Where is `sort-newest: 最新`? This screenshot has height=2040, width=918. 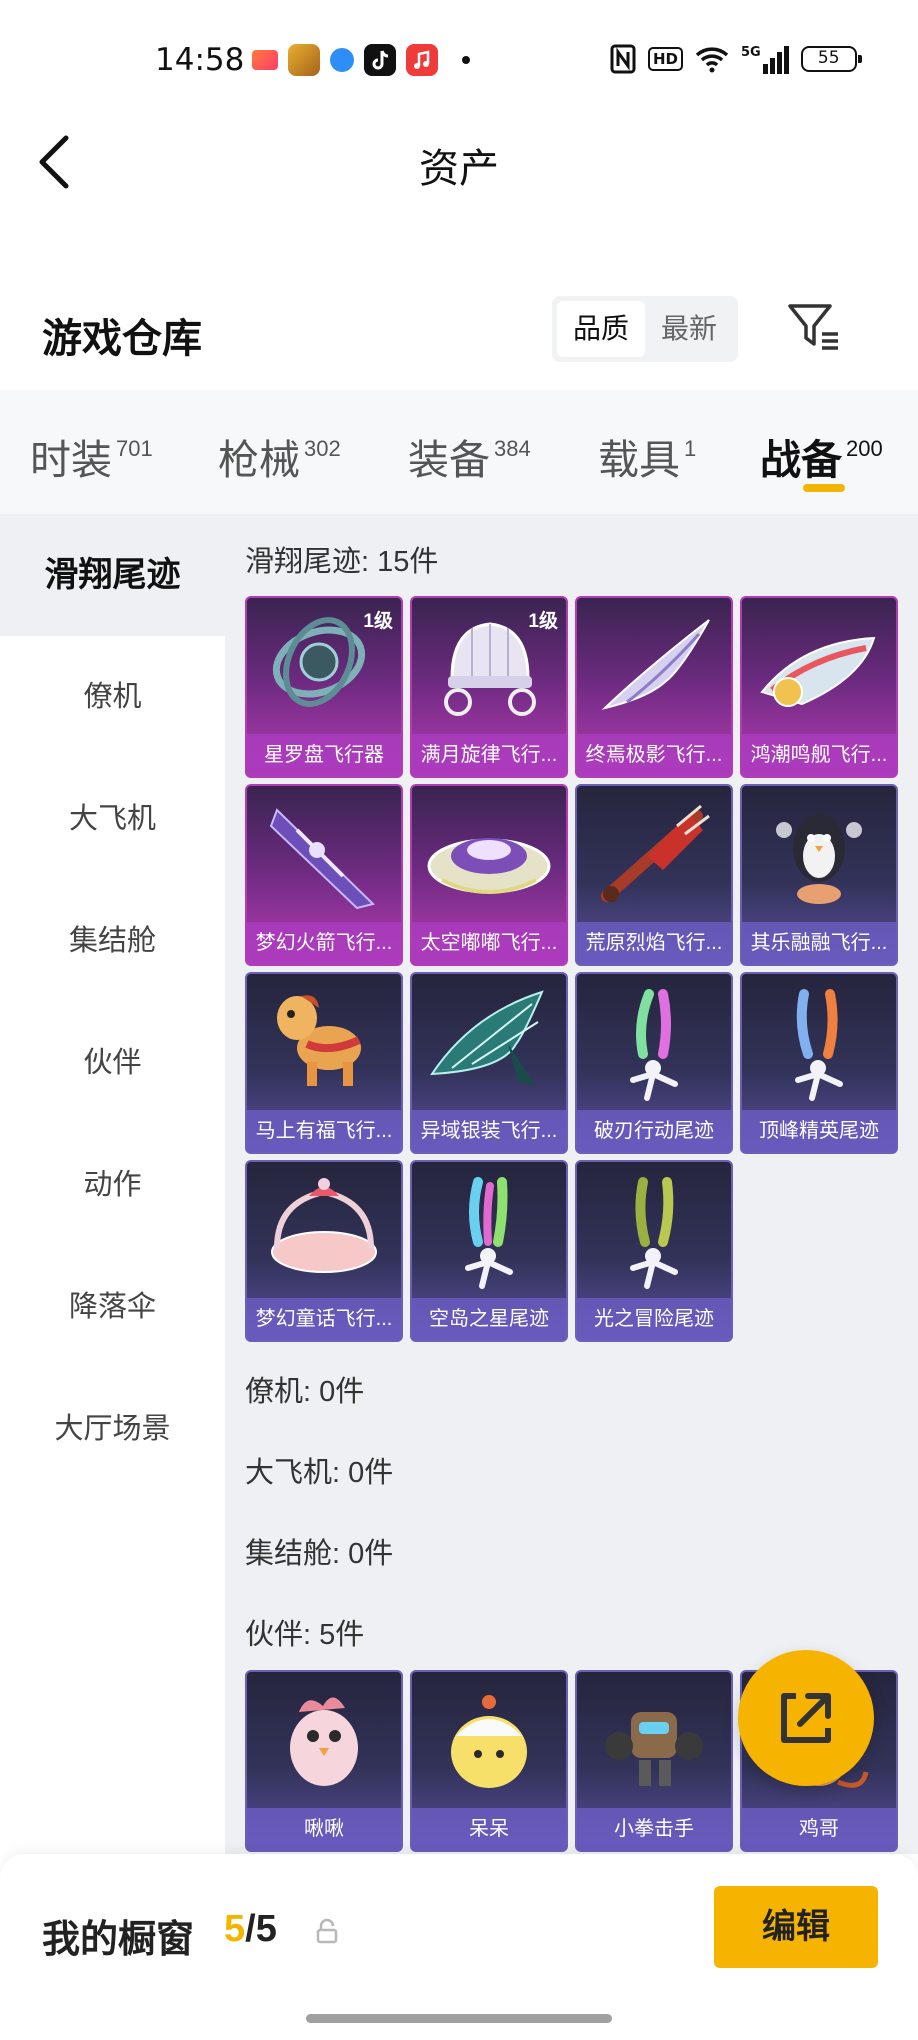 sort-newest: 最新 is located at coordinates (689, 329).